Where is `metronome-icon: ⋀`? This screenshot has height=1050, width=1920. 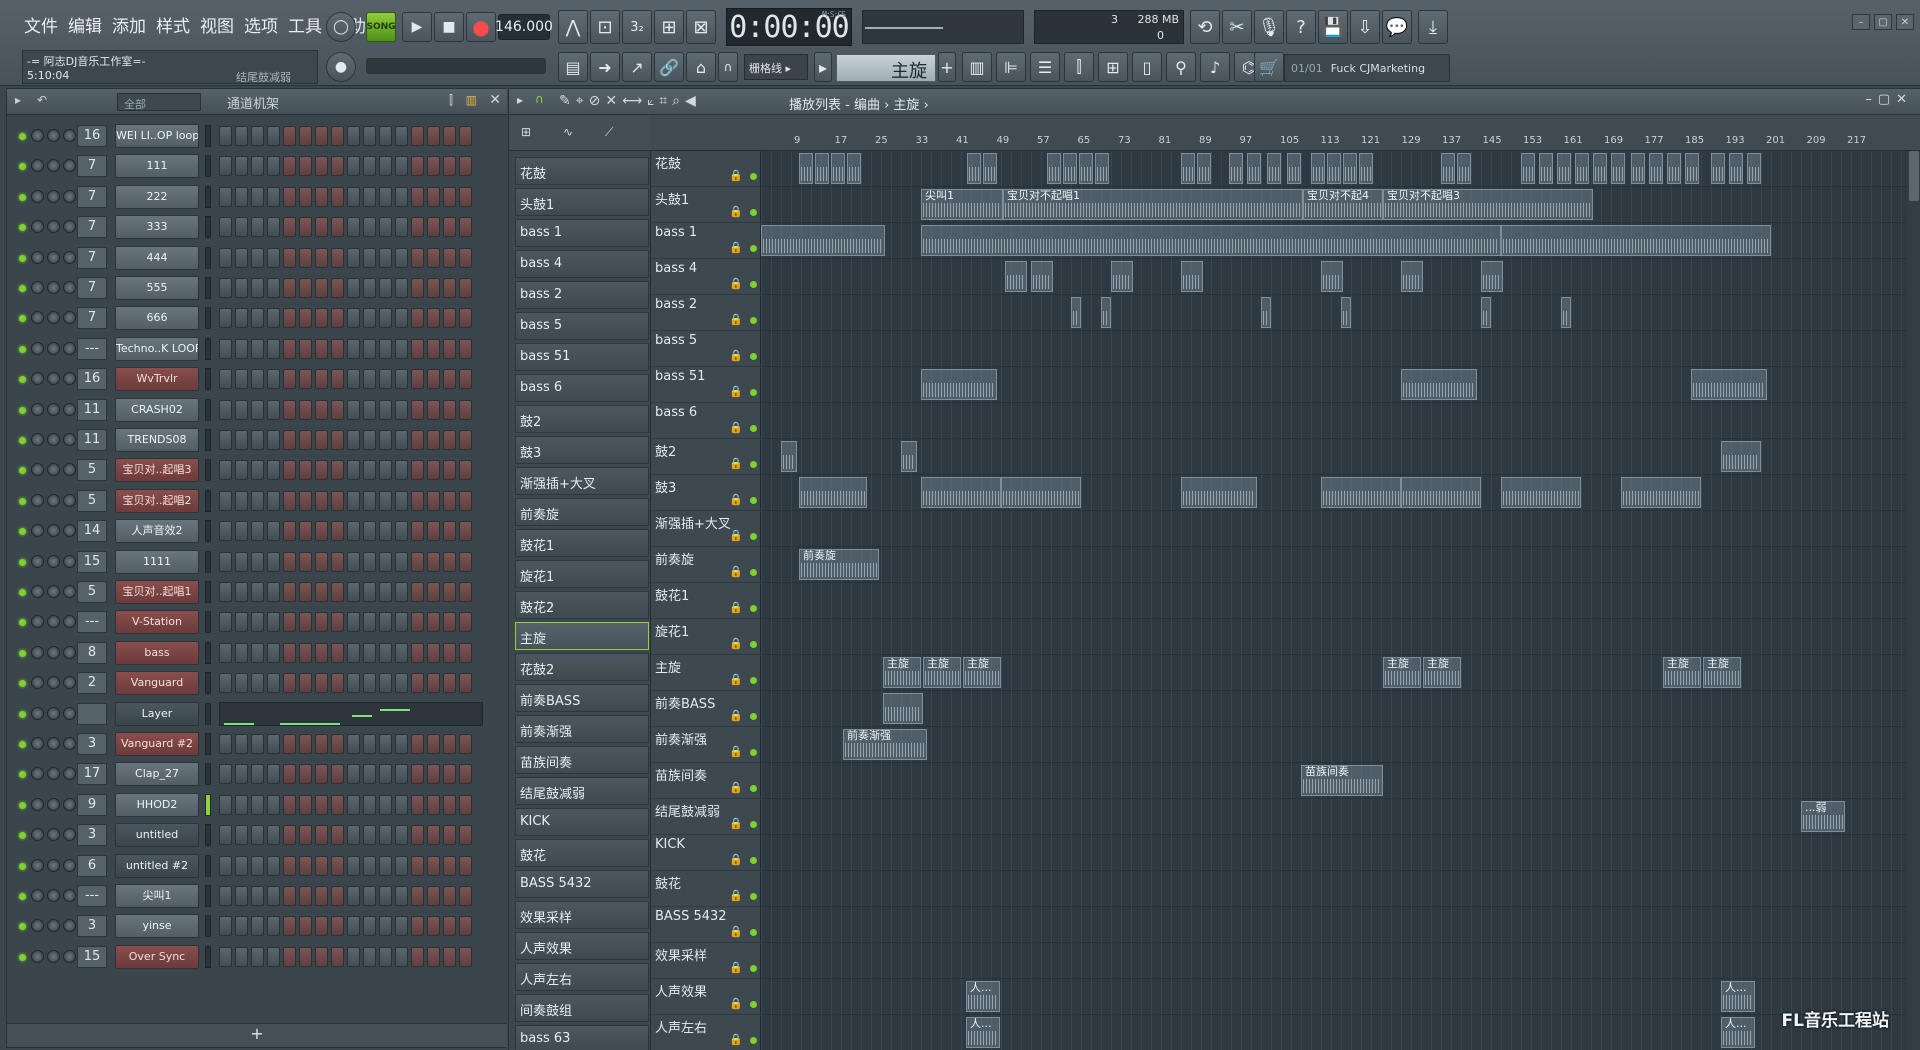 metronome-icon: ⋀ is located at coordinates (573, 27).